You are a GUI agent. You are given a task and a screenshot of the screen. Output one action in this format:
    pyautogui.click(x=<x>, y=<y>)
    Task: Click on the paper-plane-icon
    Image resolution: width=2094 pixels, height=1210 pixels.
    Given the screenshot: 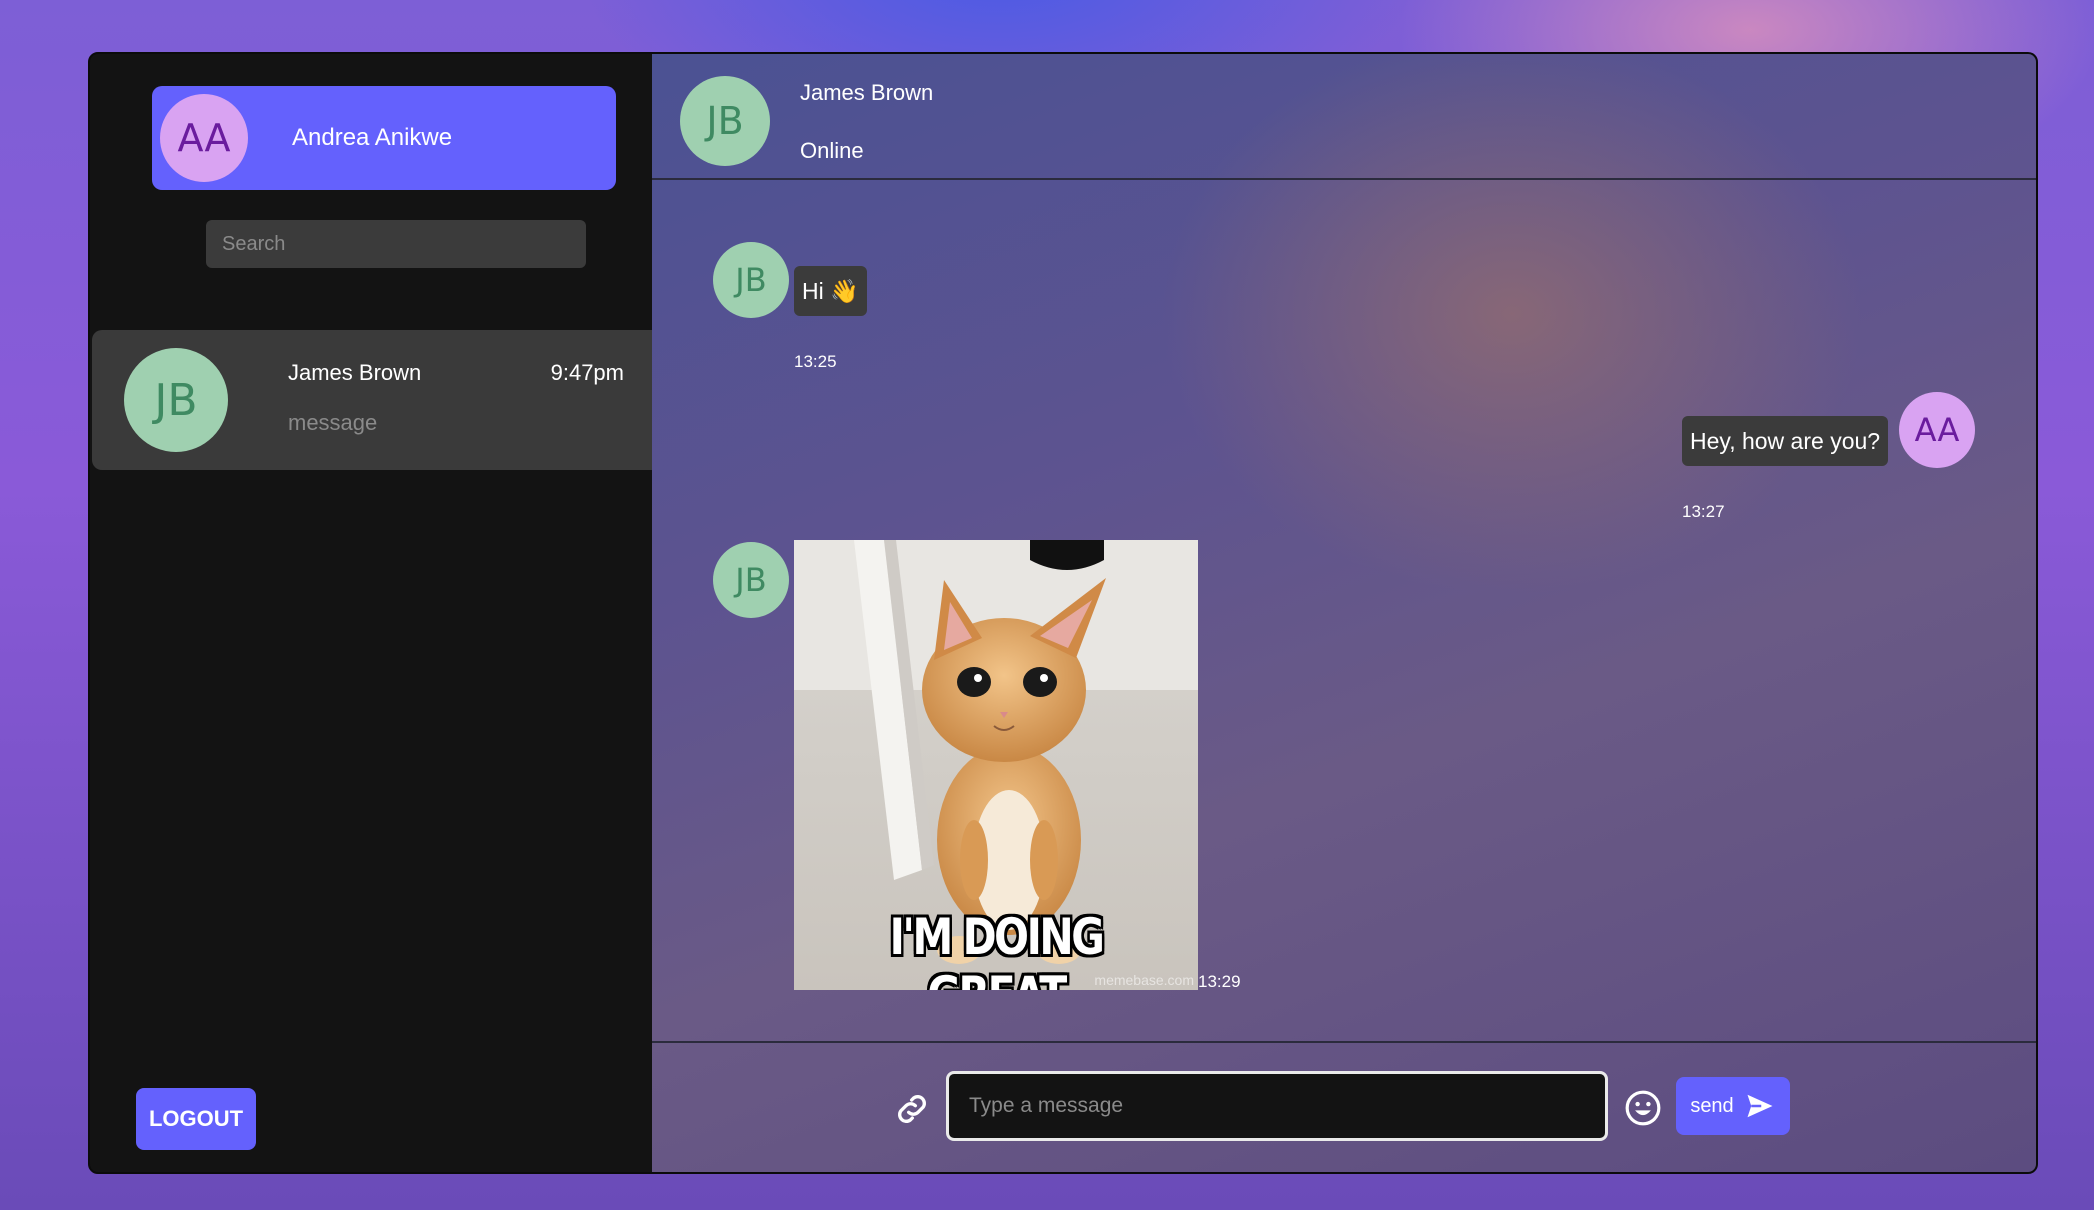 What is the action you would take?
    pyautogui.click(x=1760, y=1106)
    